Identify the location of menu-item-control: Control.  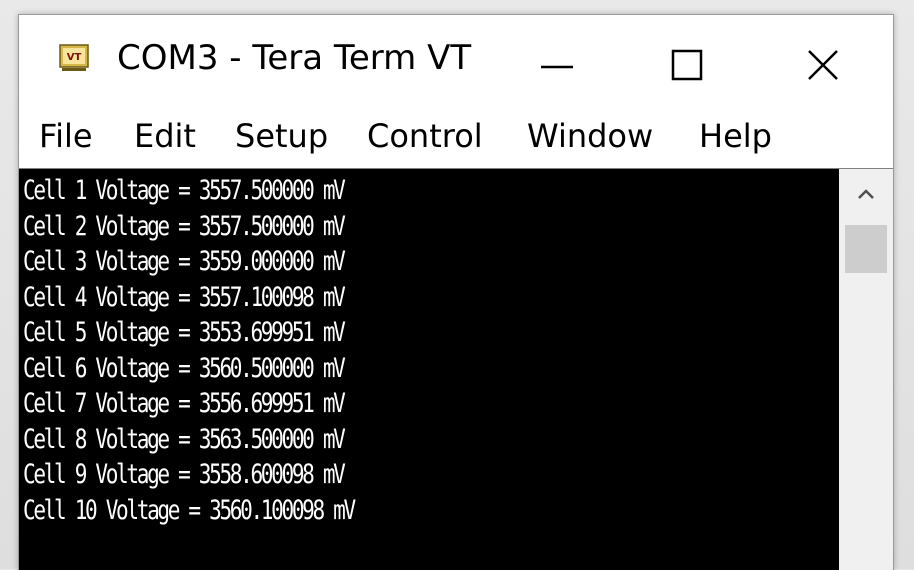
(425, 136).